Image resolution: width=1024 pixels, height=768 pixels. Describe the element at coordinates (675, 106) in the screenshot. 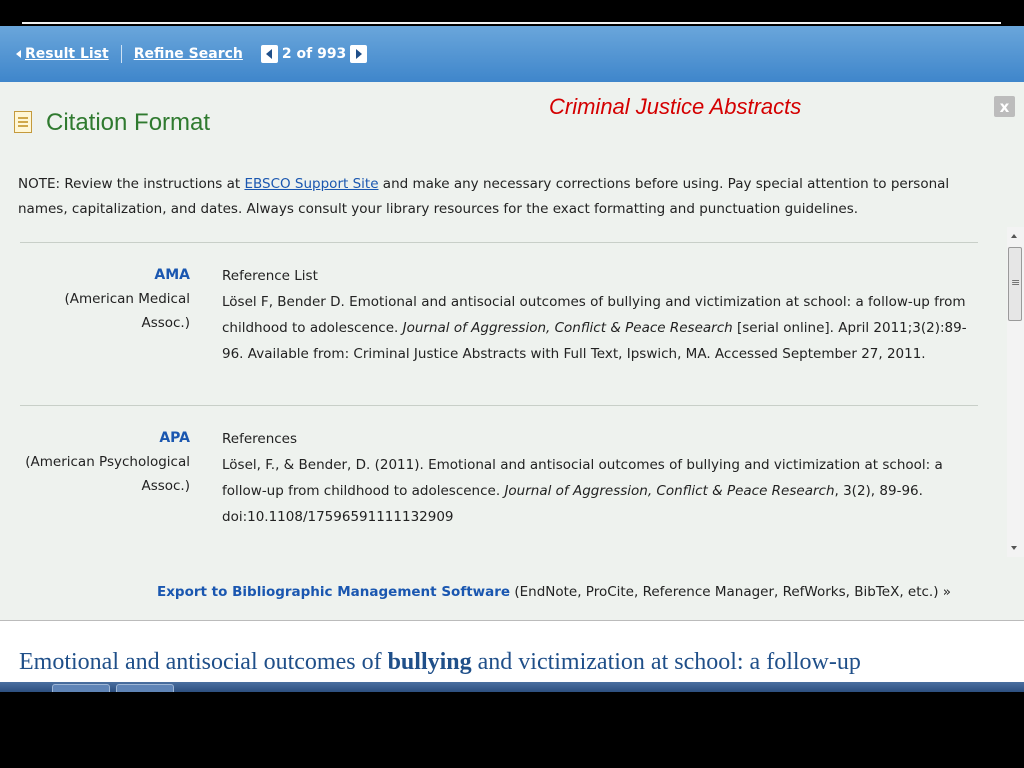

I see `database-name: Criminal Justice Abstracts` at that location.